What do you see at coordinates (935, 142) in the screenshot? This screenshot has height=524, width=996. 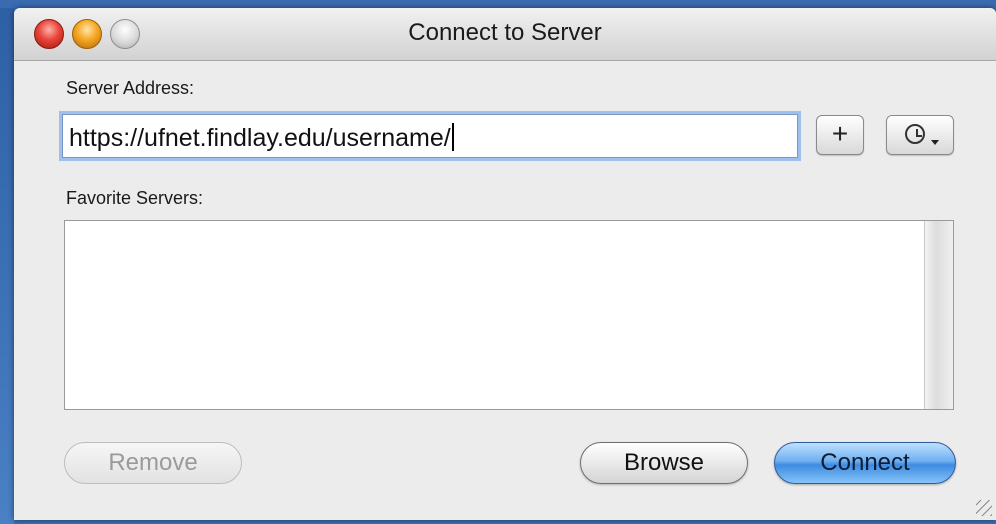 I see `dropdown-arrow-icon` at bounding box center [935, 142].